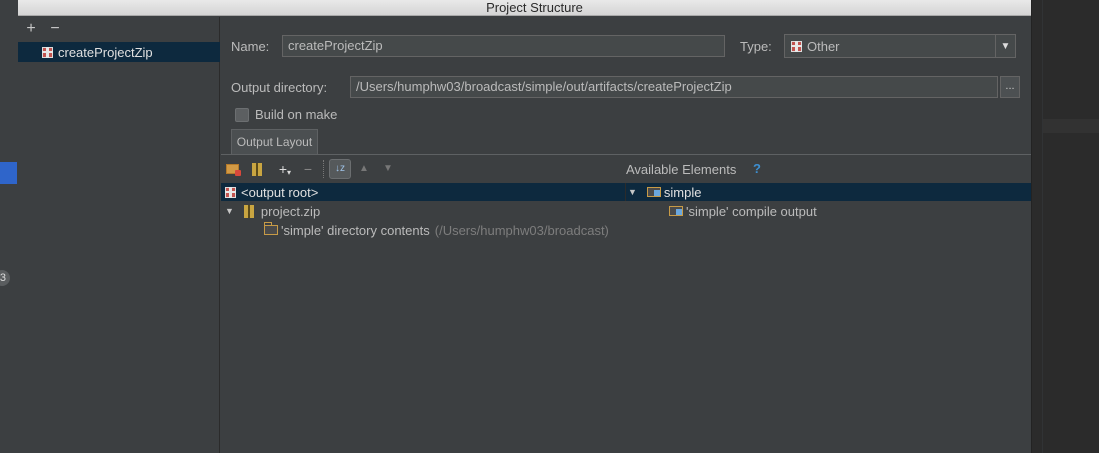 The width and height of the screenshot is (1099, 453). What do you see at coordinates (280, 192) in the screenshot?
I see `tree-row-label: <output root>` at bounding box center [280, 192].